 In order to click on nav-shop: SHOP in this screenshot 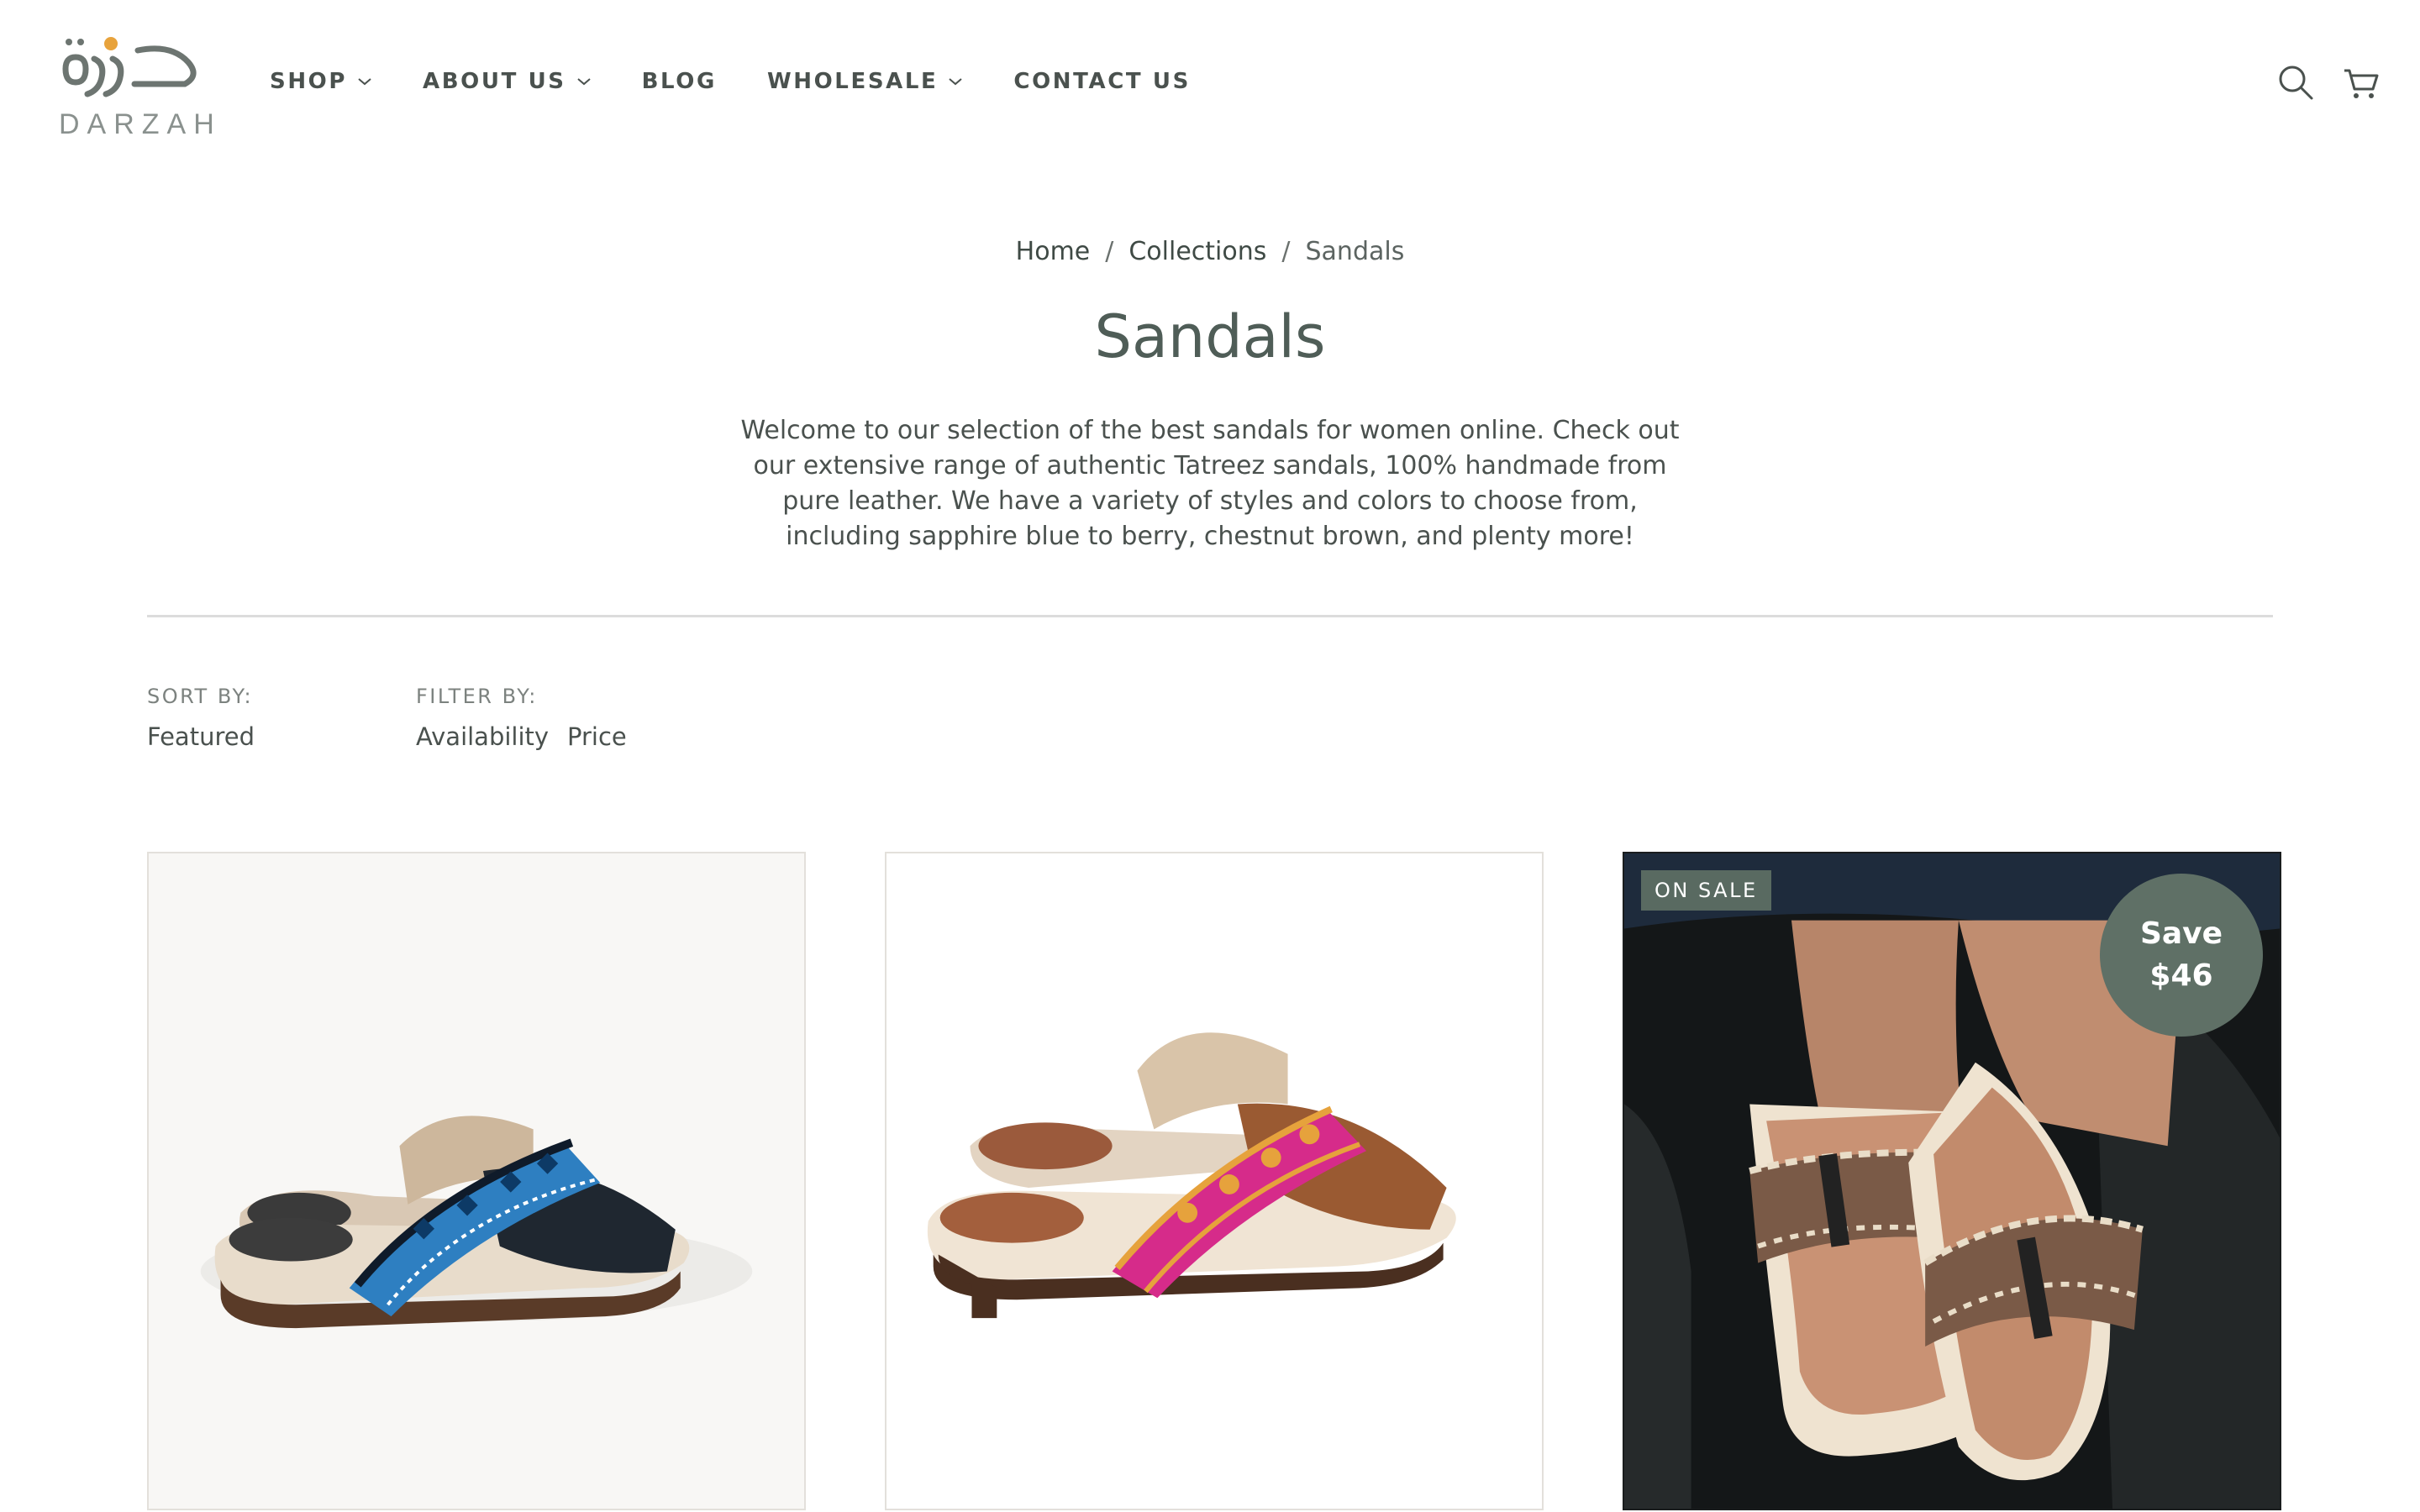, I will do `click(321, 81)`.